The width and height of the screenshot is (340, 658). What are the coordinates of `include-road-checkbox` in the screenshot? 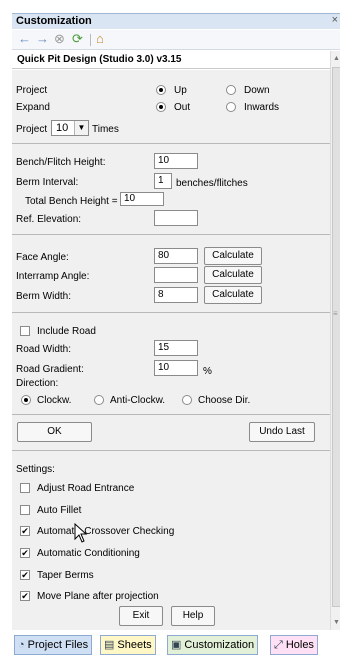 It's located at (25, 331).